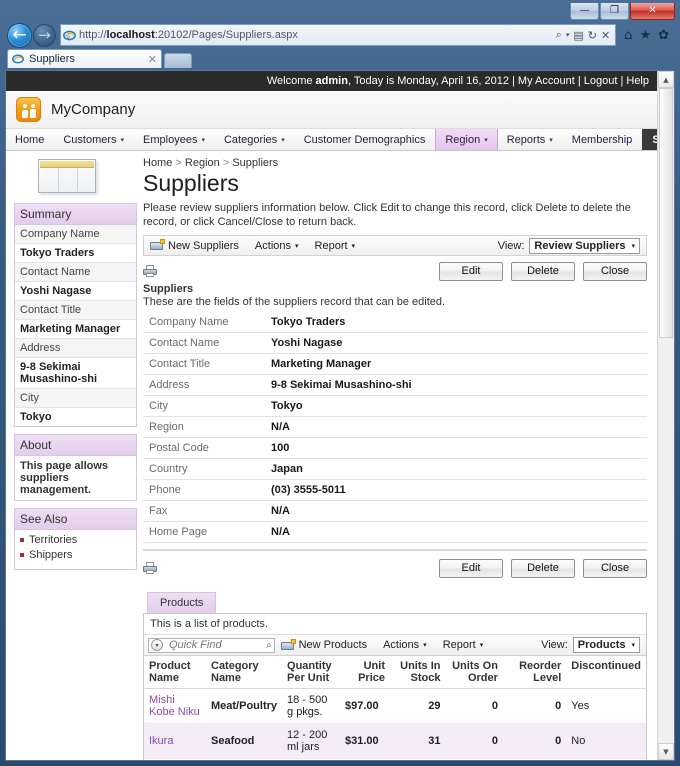  Describe the element at coordinates (311, 672) in the screenshot. I see `column-header-quantity-per-unit: Quantity Per Unit` at that location.